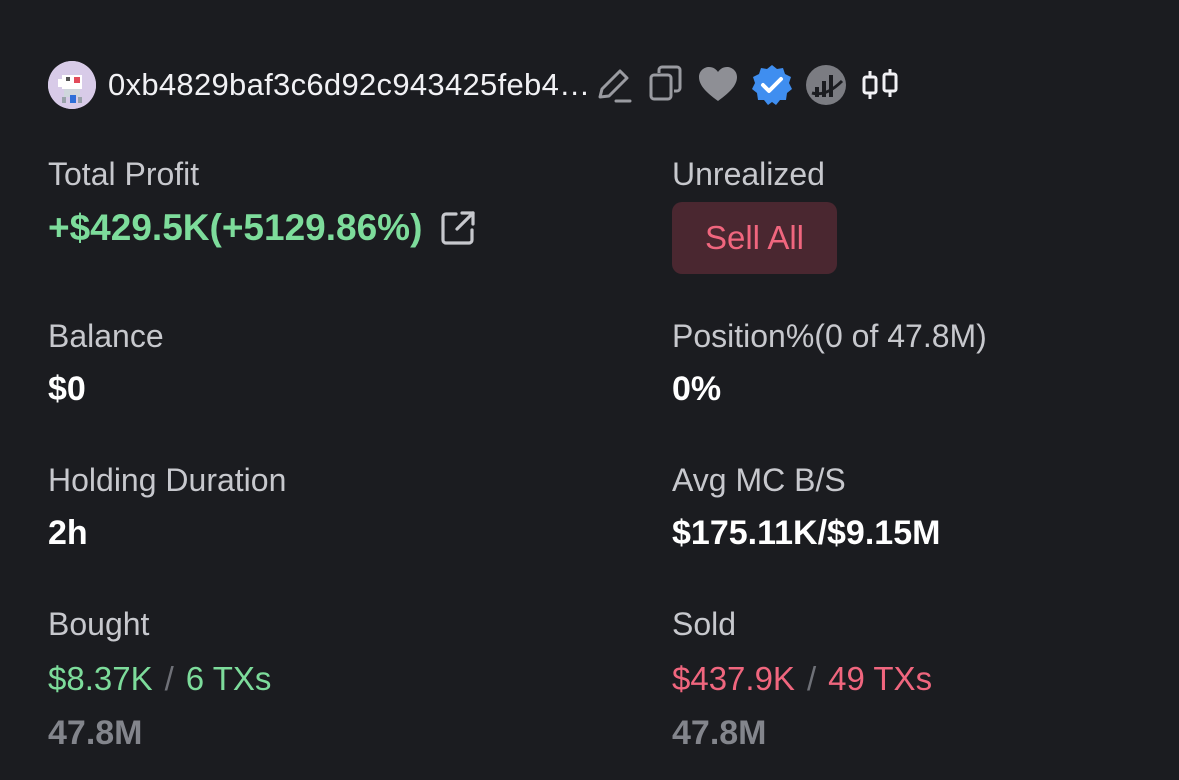 Image resolution: width=1179 pixels, height=780 pixels. What do you see at coordinates (754, 238) in the screenshot?
I see `sell-all-button: Sell All` at bounding box center [754, 238].